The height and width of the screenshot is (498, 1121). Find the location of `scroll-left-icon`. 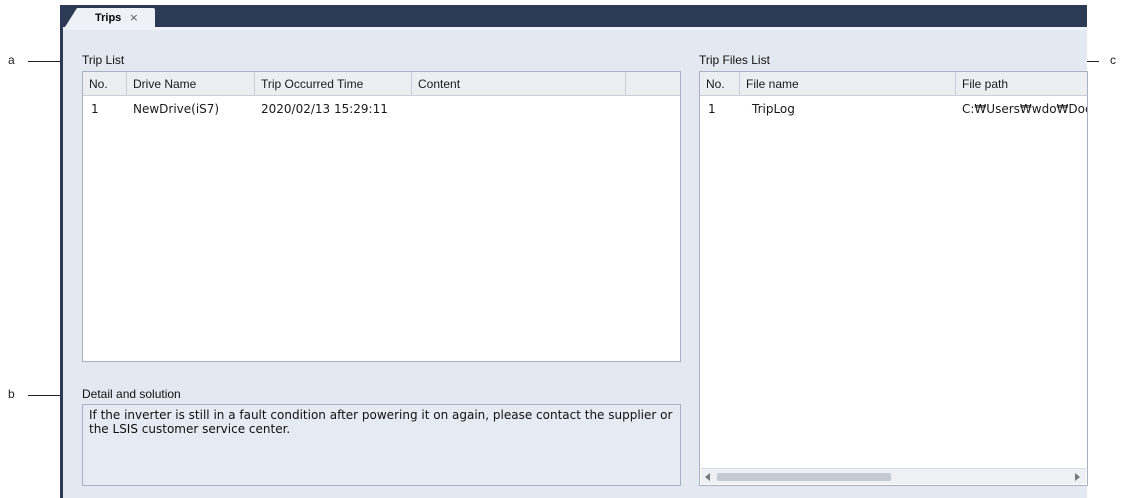

scroll-left-icon is located at coordinates (707, 477).